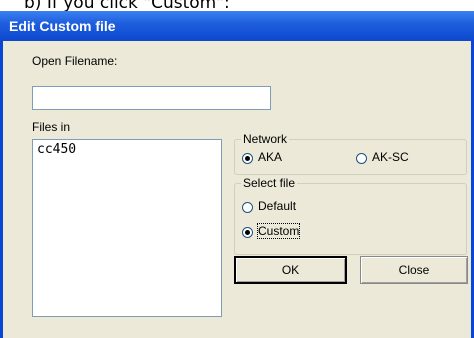  Describe the element at coordinates (247, 232) in the screenshot. I see `select-file-custom-radio` at that location.